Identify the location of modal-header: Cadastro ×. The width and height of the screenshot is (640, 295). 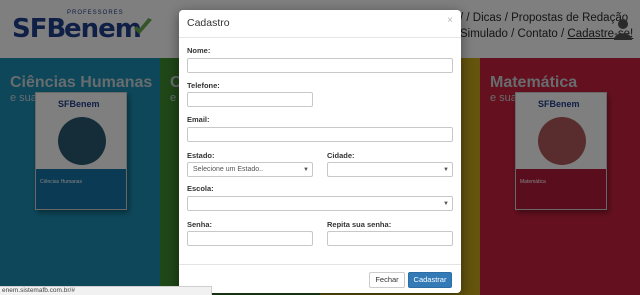
(320, 24).